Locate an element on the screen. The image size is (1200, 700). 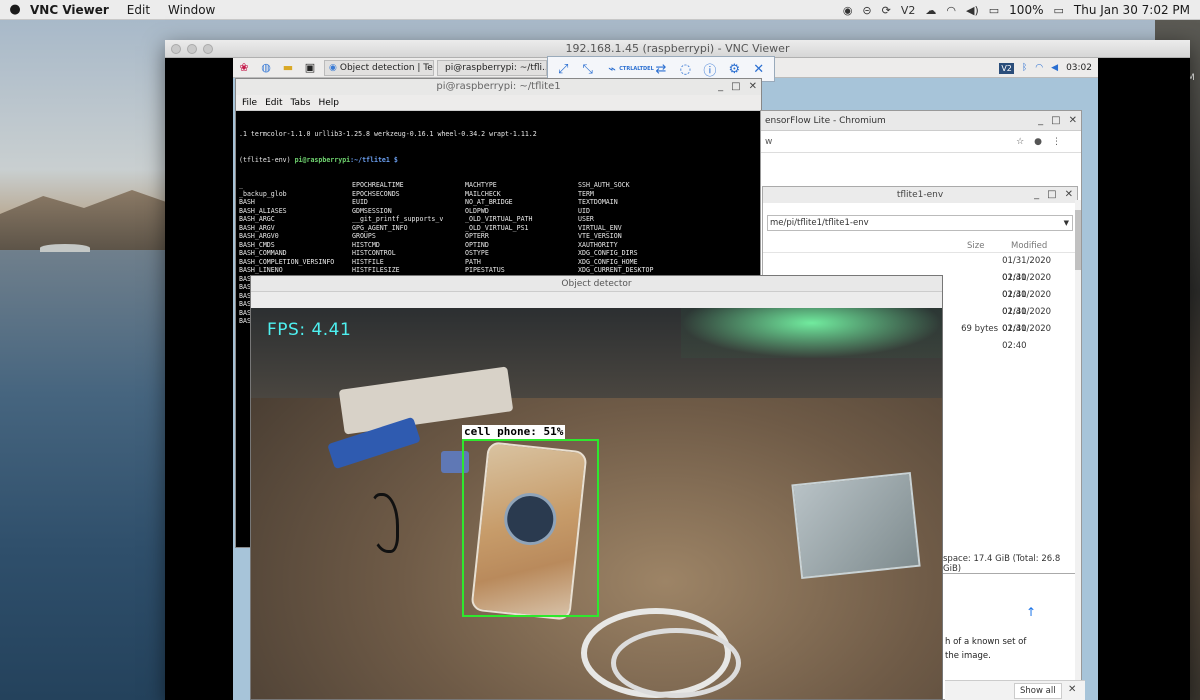
arrow-up-icon: ↑ is located at coordinates (1031, 612).